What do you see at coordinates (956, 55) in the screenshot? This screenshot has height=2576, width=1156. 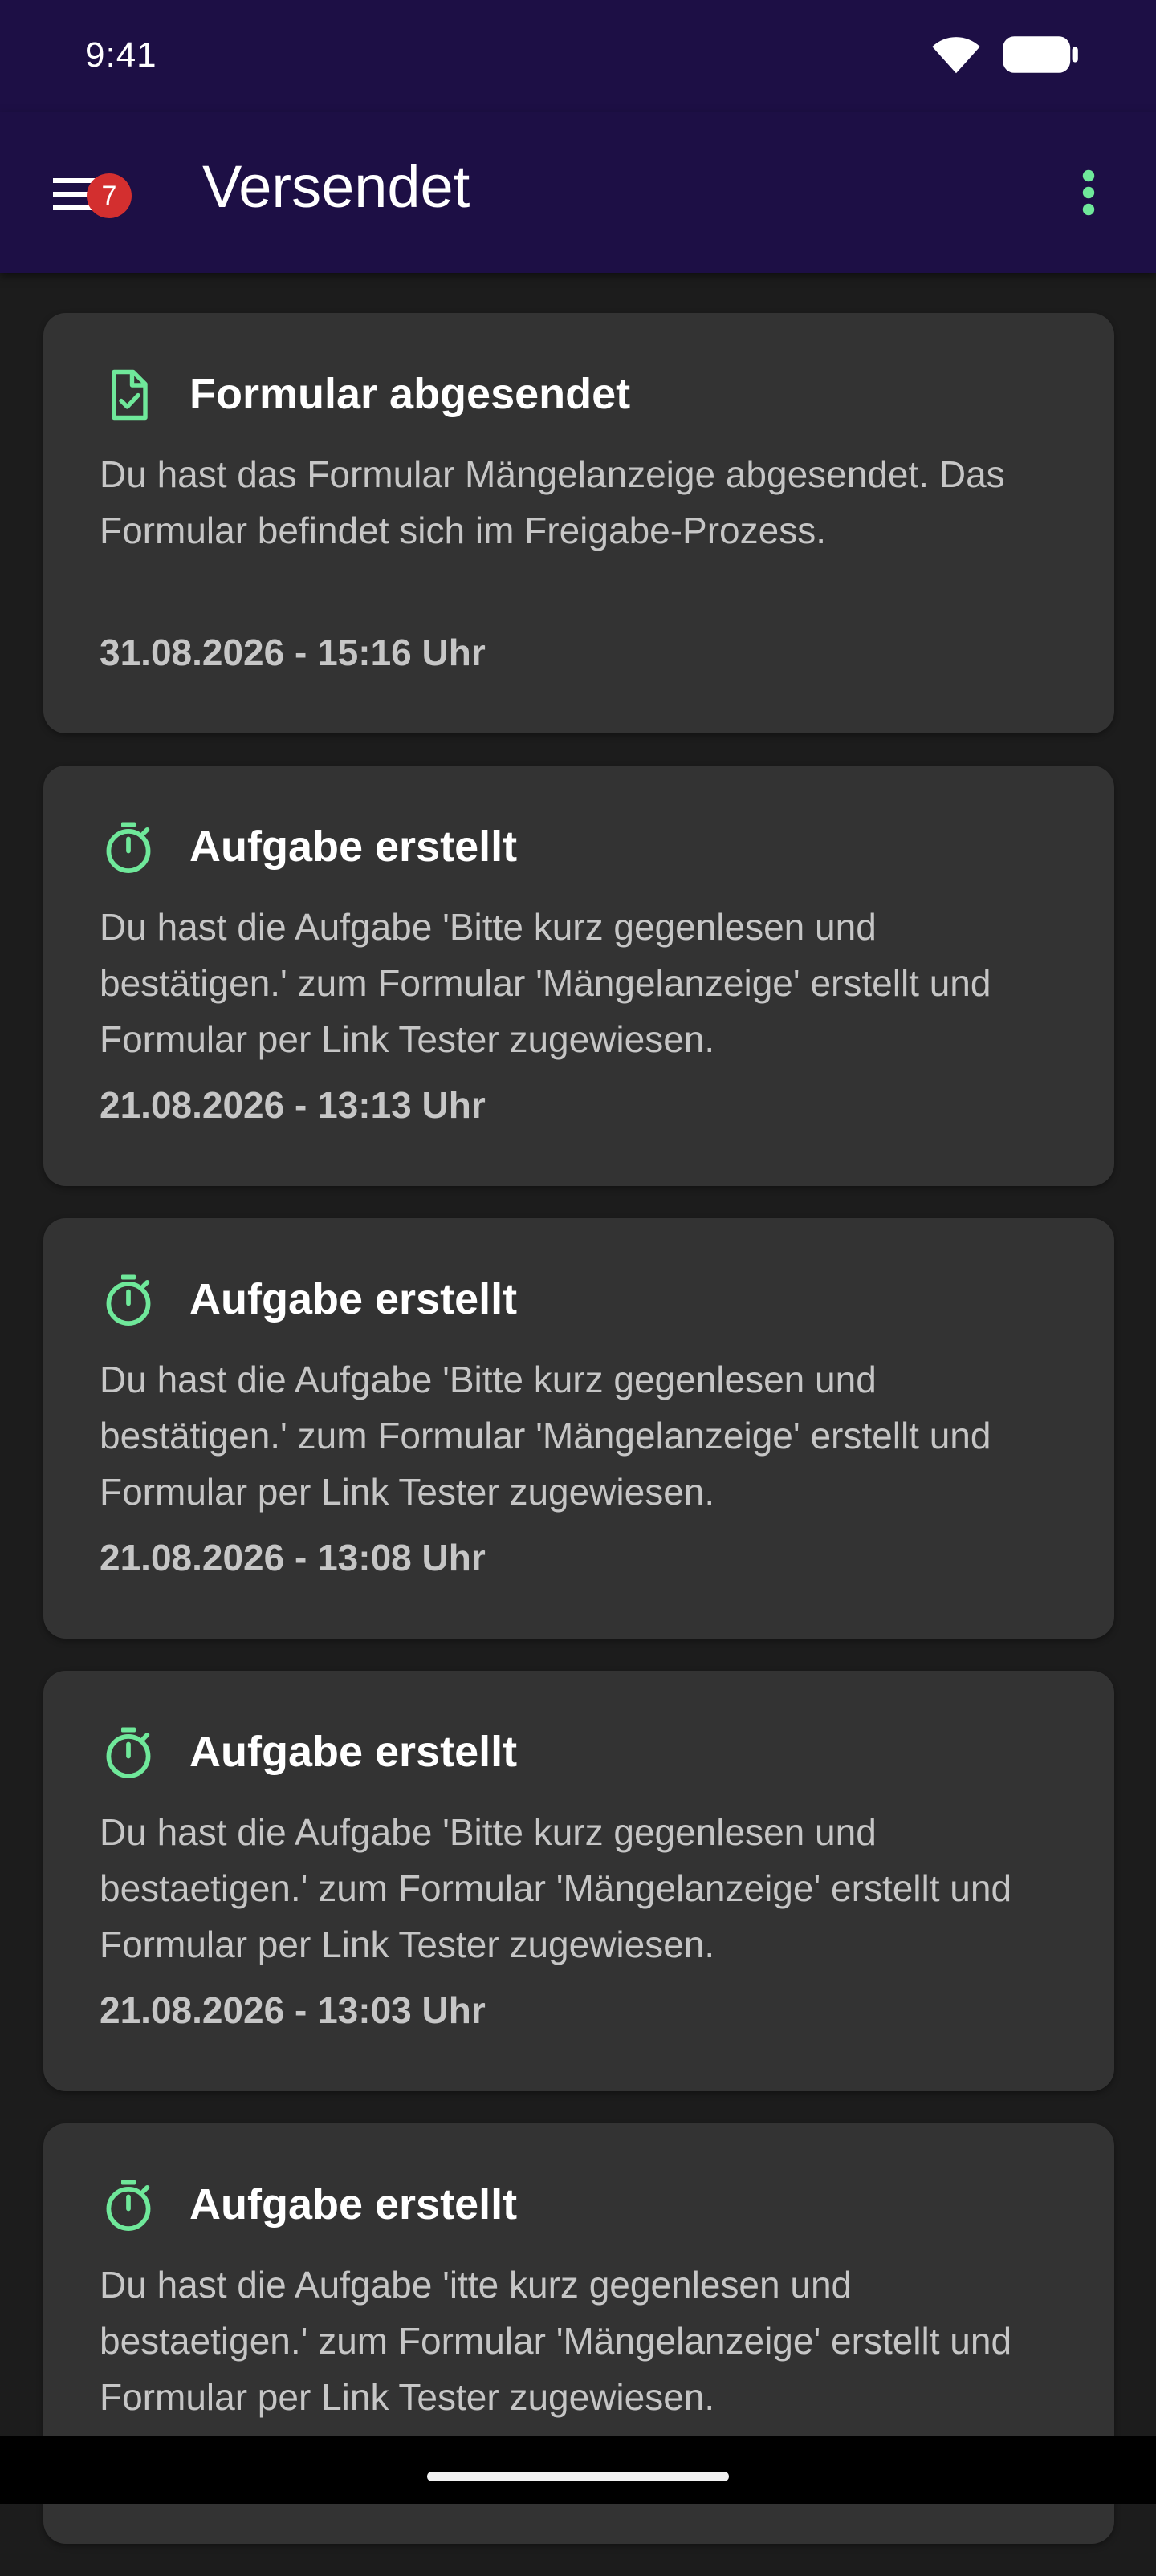 I see `wifi-icon` at bounding box center [956, 55].